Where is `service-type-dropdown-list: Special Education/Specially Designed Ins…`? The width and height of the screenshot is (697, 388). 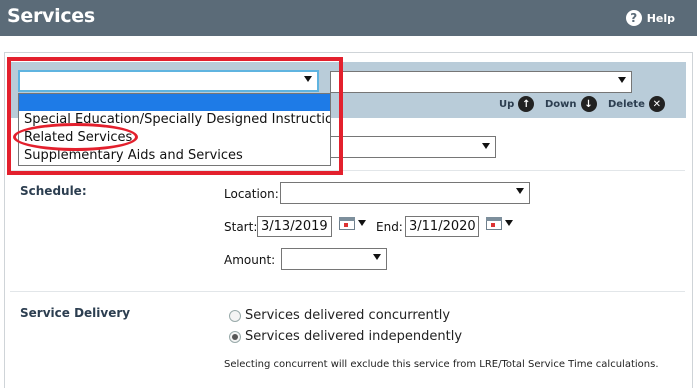 service-type-dropdown-list: Special Education/Specially Designed Ins… is located at coordinates (174, 129).